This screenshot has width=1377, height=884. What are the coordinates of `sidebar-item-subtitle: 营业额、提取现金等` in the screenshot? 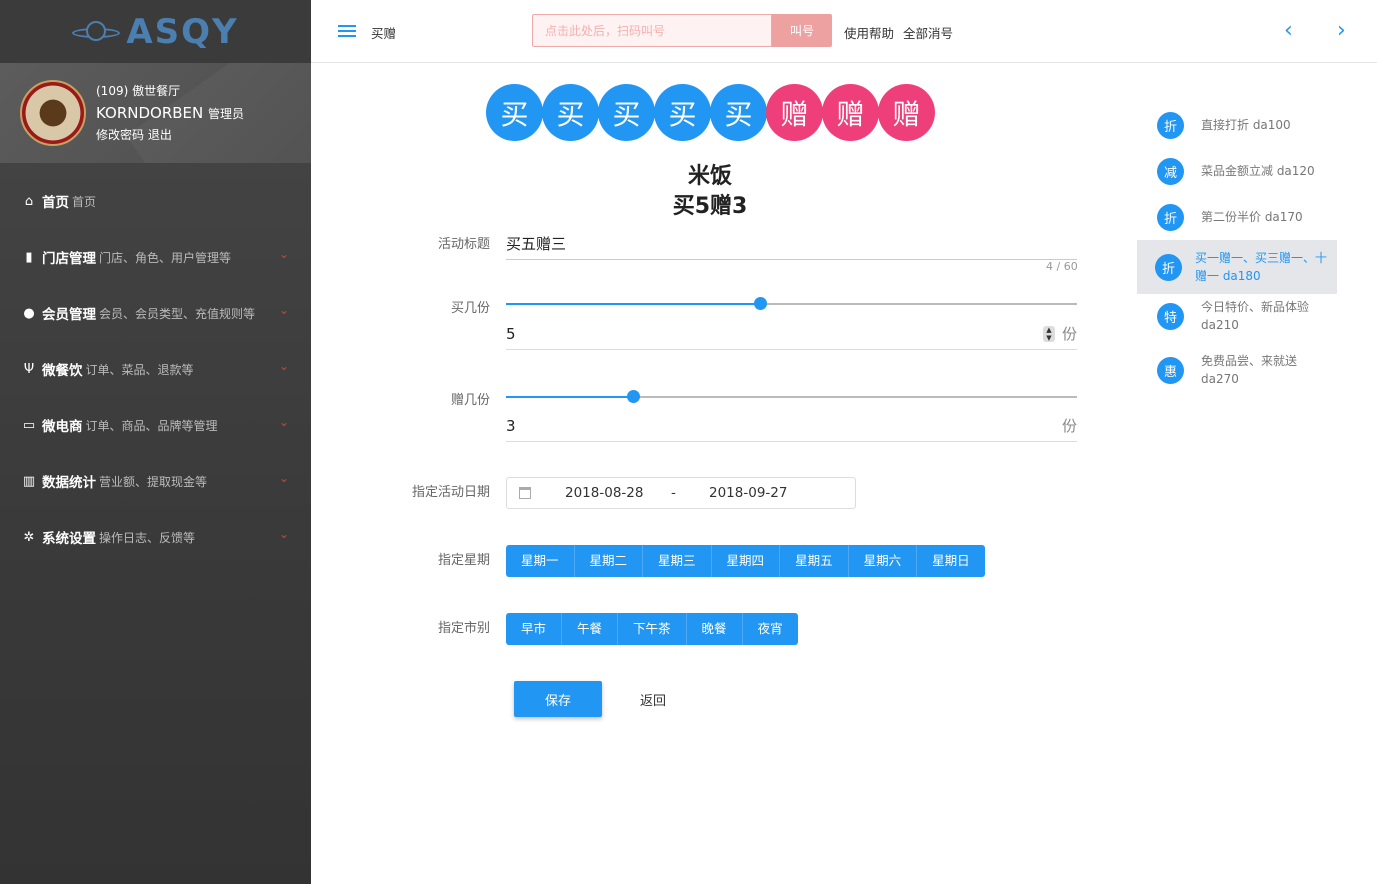 It's located at (153, 481).